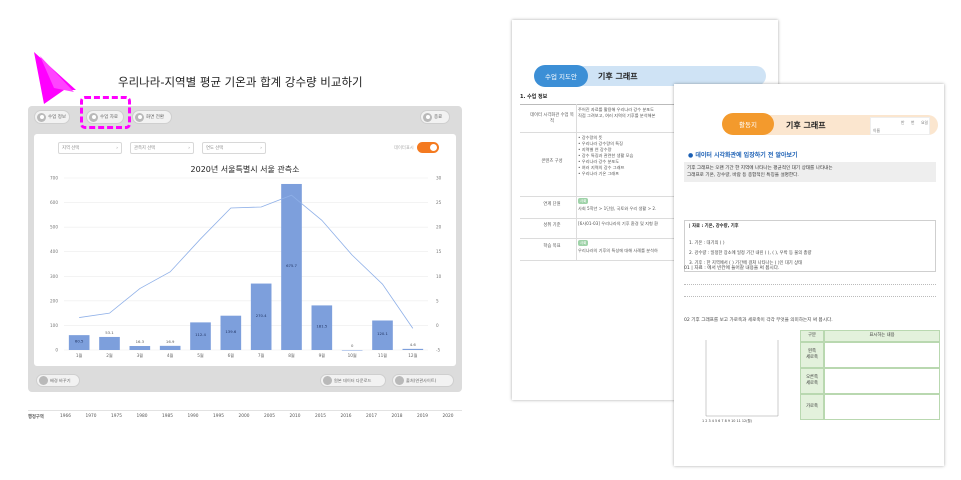 The height and width of the screenshot is (480, 961). What do you see at coordinates (142, 416) in the screenshot?
I see `year-tab: 1980` at bounding box center [142, 416].